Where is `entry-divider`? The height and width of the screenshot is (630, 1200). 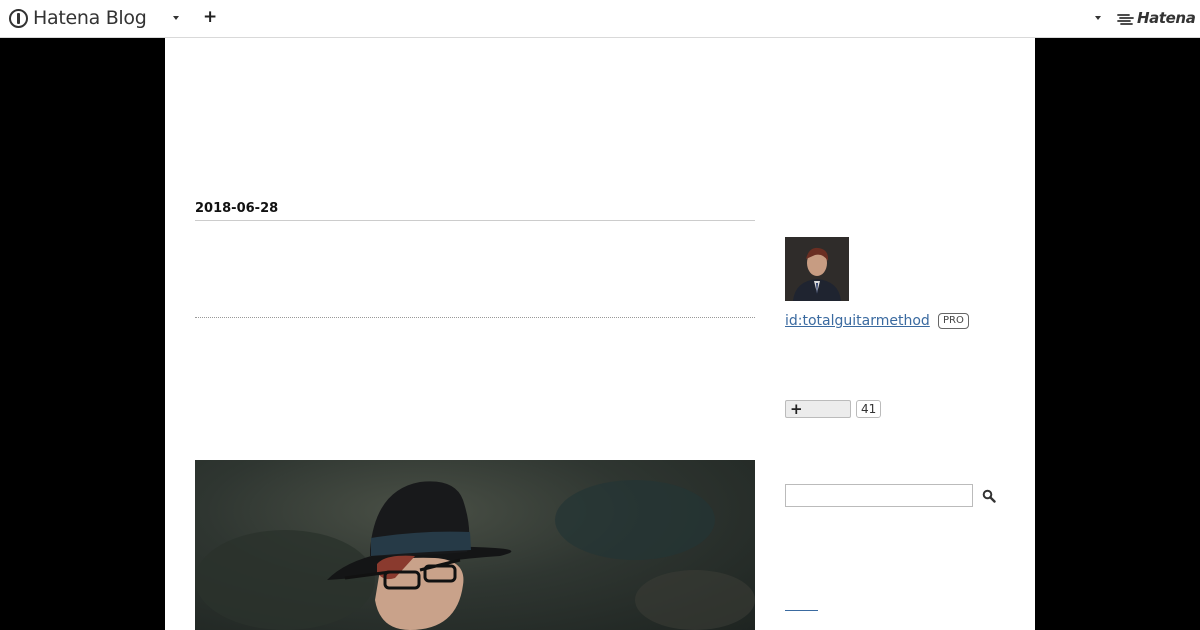 entry-divider is located at coordinates (475, 317).